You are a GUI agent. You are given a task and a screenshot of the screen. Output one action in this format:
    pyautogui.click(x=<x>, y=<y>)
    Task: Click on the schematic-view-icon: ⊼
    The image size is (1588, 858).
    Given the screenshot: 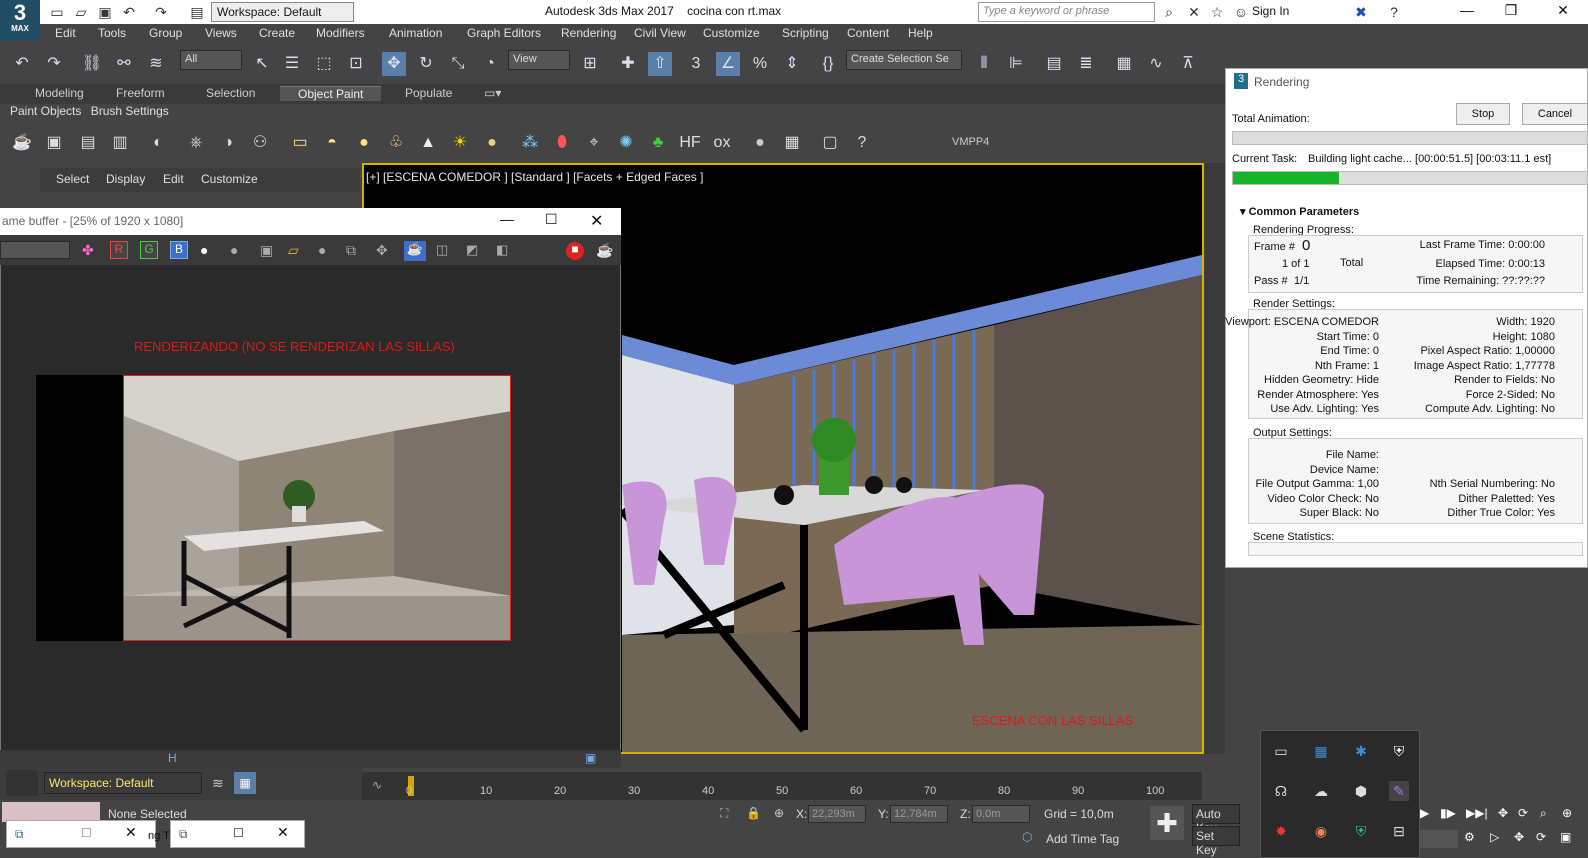 What is the action you would take?
    pyautogui.click(x=1188, y=64)
    